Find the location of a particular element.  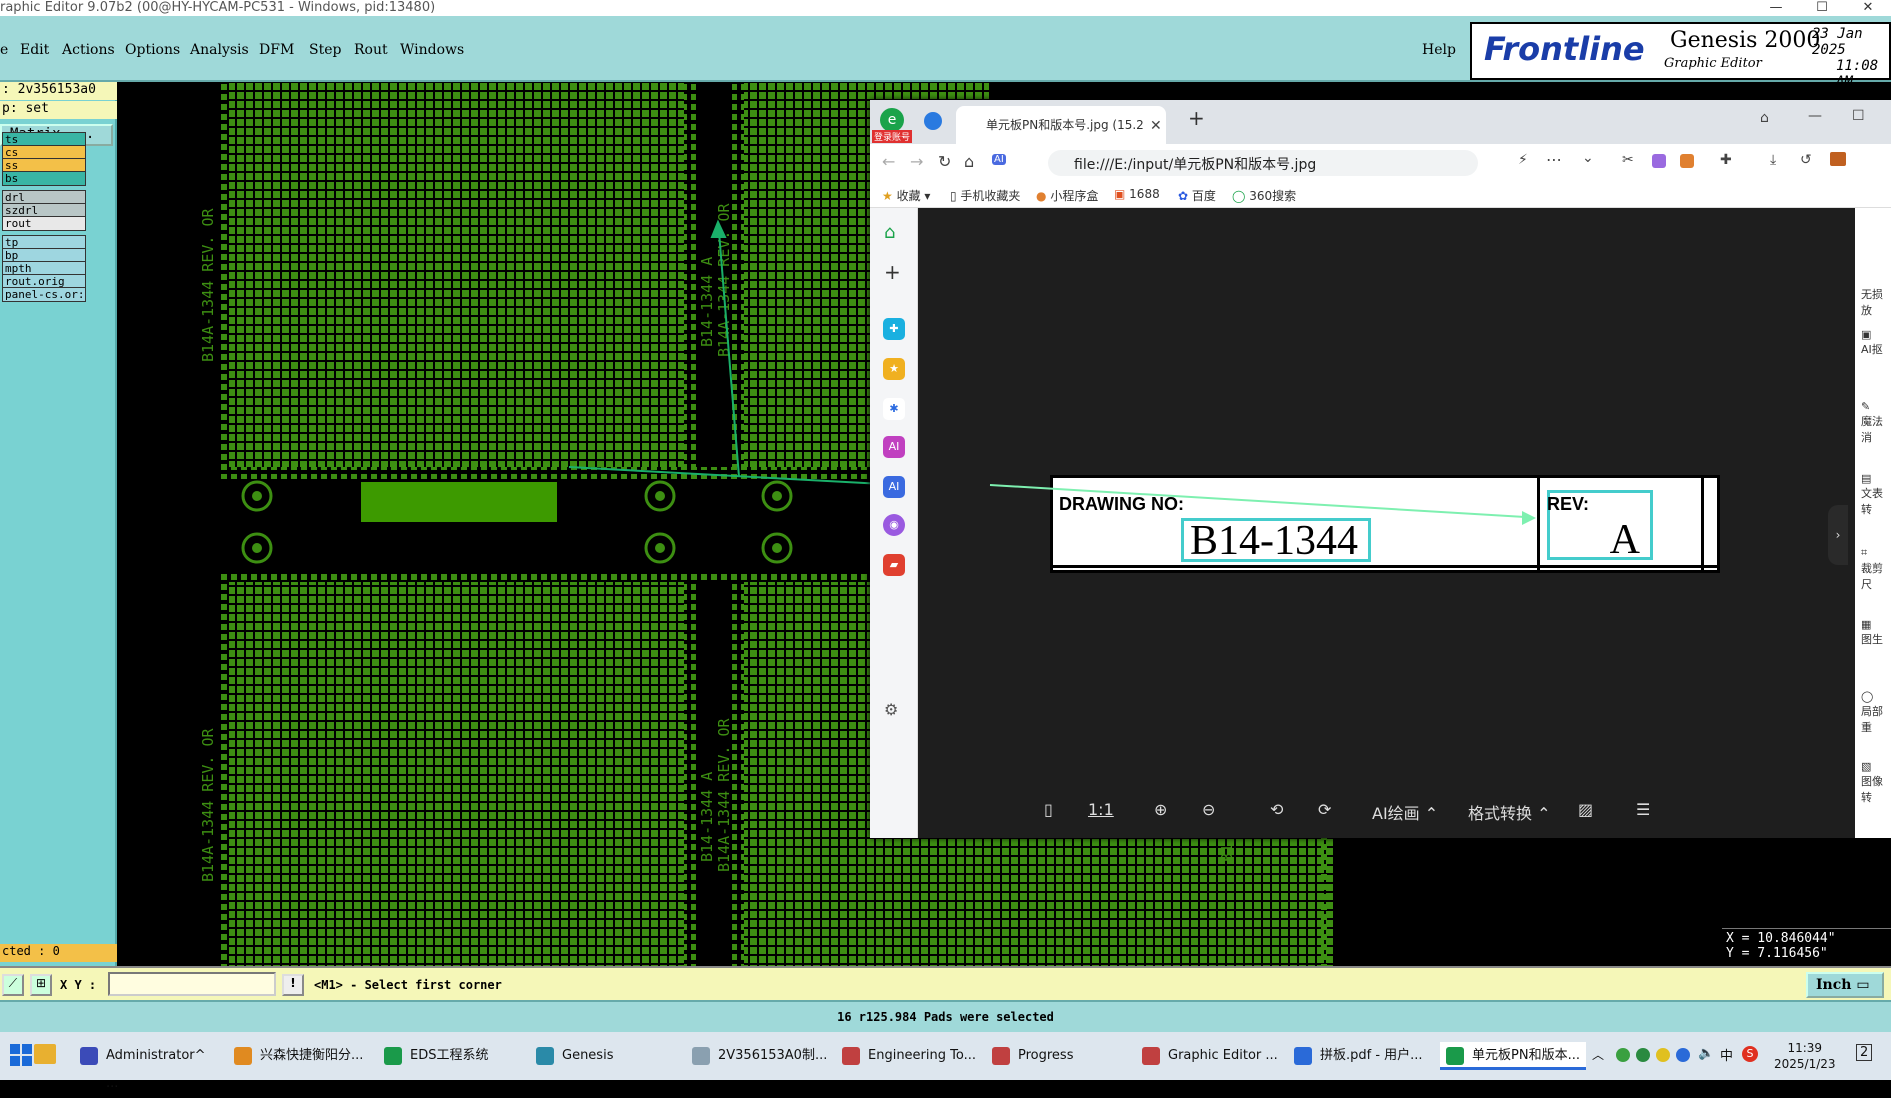

rail-crop: ⌗ 裁剪尺 is located at coordinates (1876, 569).